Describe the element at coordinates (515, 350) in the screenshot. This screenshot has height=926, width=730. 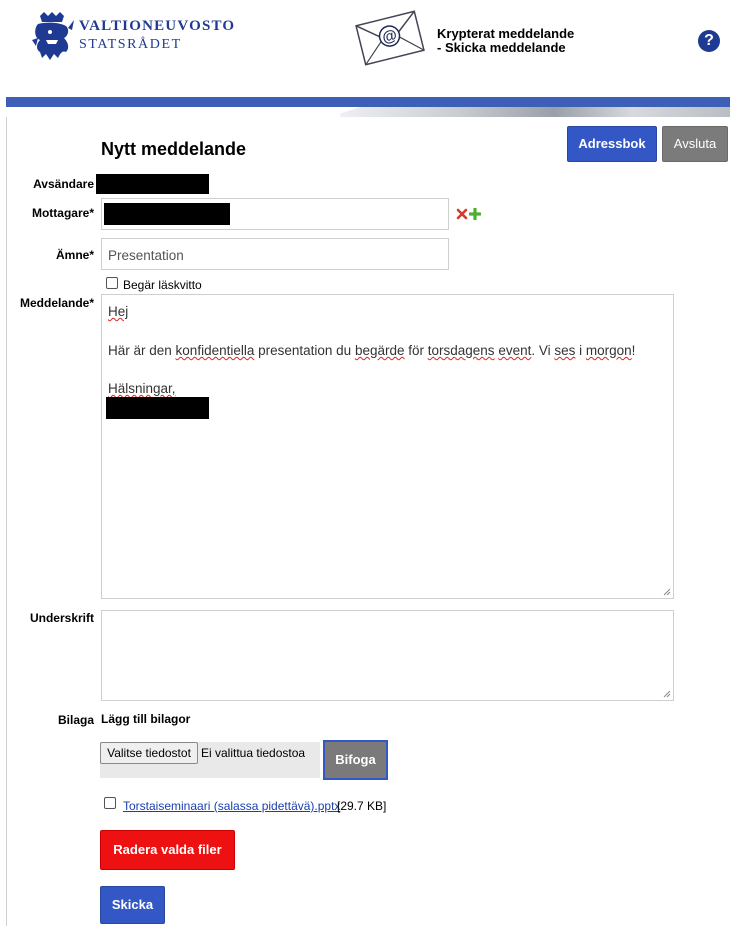
I see `body-part: event` at that location.